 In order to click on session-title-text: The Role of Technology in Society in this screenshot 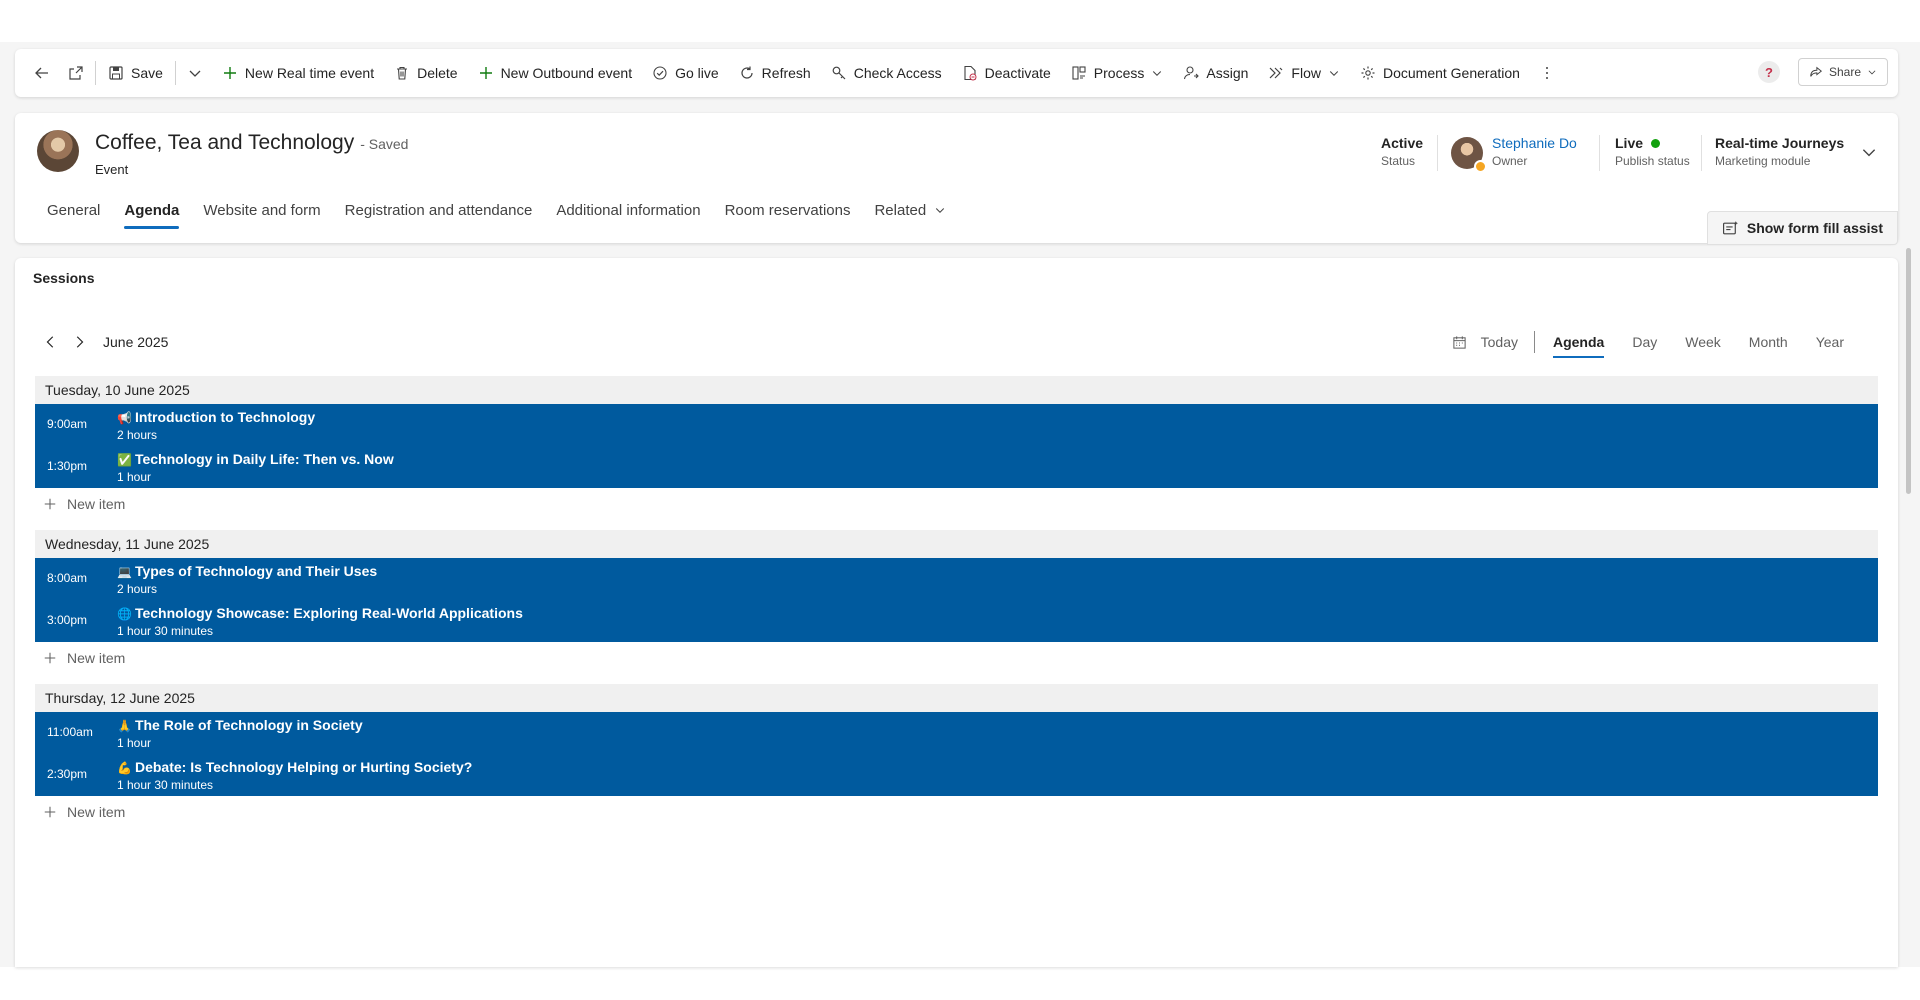, I will do `click(248, 725)`.